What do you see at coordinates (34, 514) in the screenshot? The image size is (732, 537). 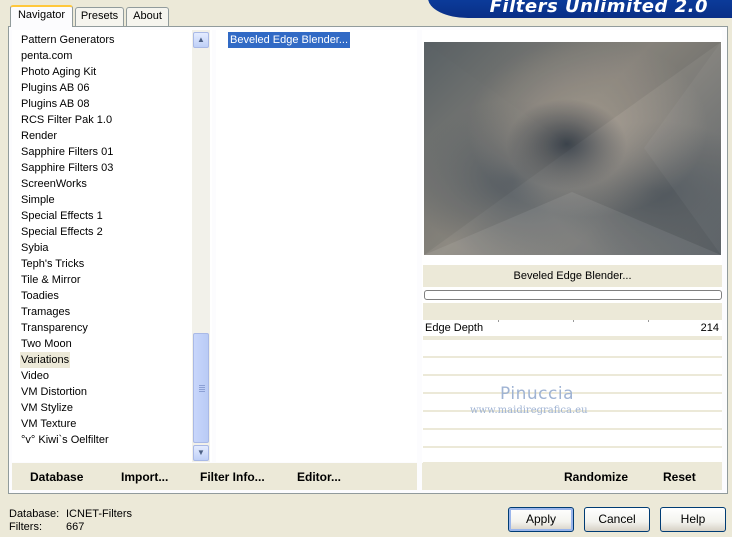 I see `database-label: Database:` at bounding box center [34, 514].